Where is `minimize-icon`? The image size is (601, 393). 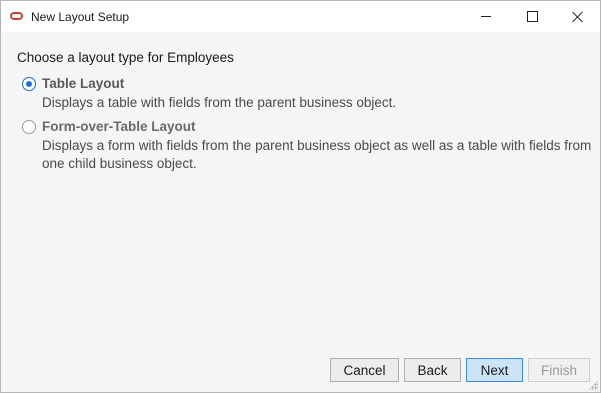
minimize-icon is located at coordinates (486, 16).